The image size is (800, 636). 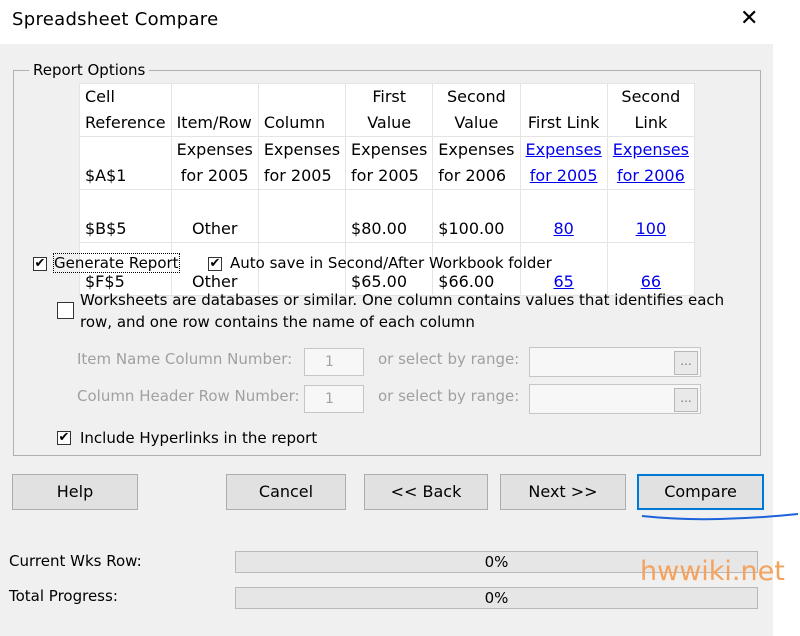 What do you see at coordinates (198, 438) in the screenshot?
I see `include-hyperlinks-label: Include Hyperlinks in the report` at bounding box center [198, 438].